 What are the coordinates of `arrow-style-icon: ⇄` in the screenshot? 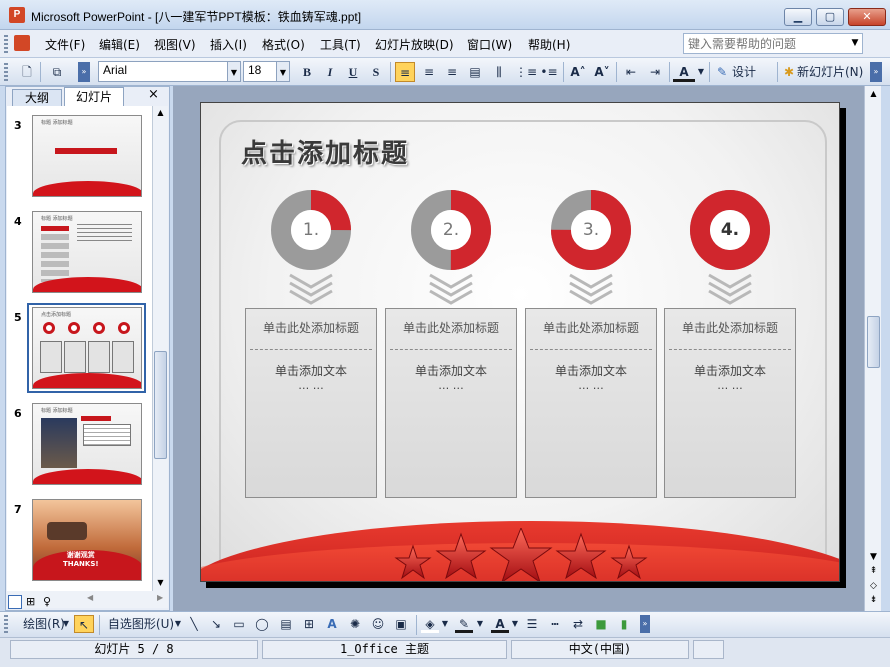 It's located at (578, 624).